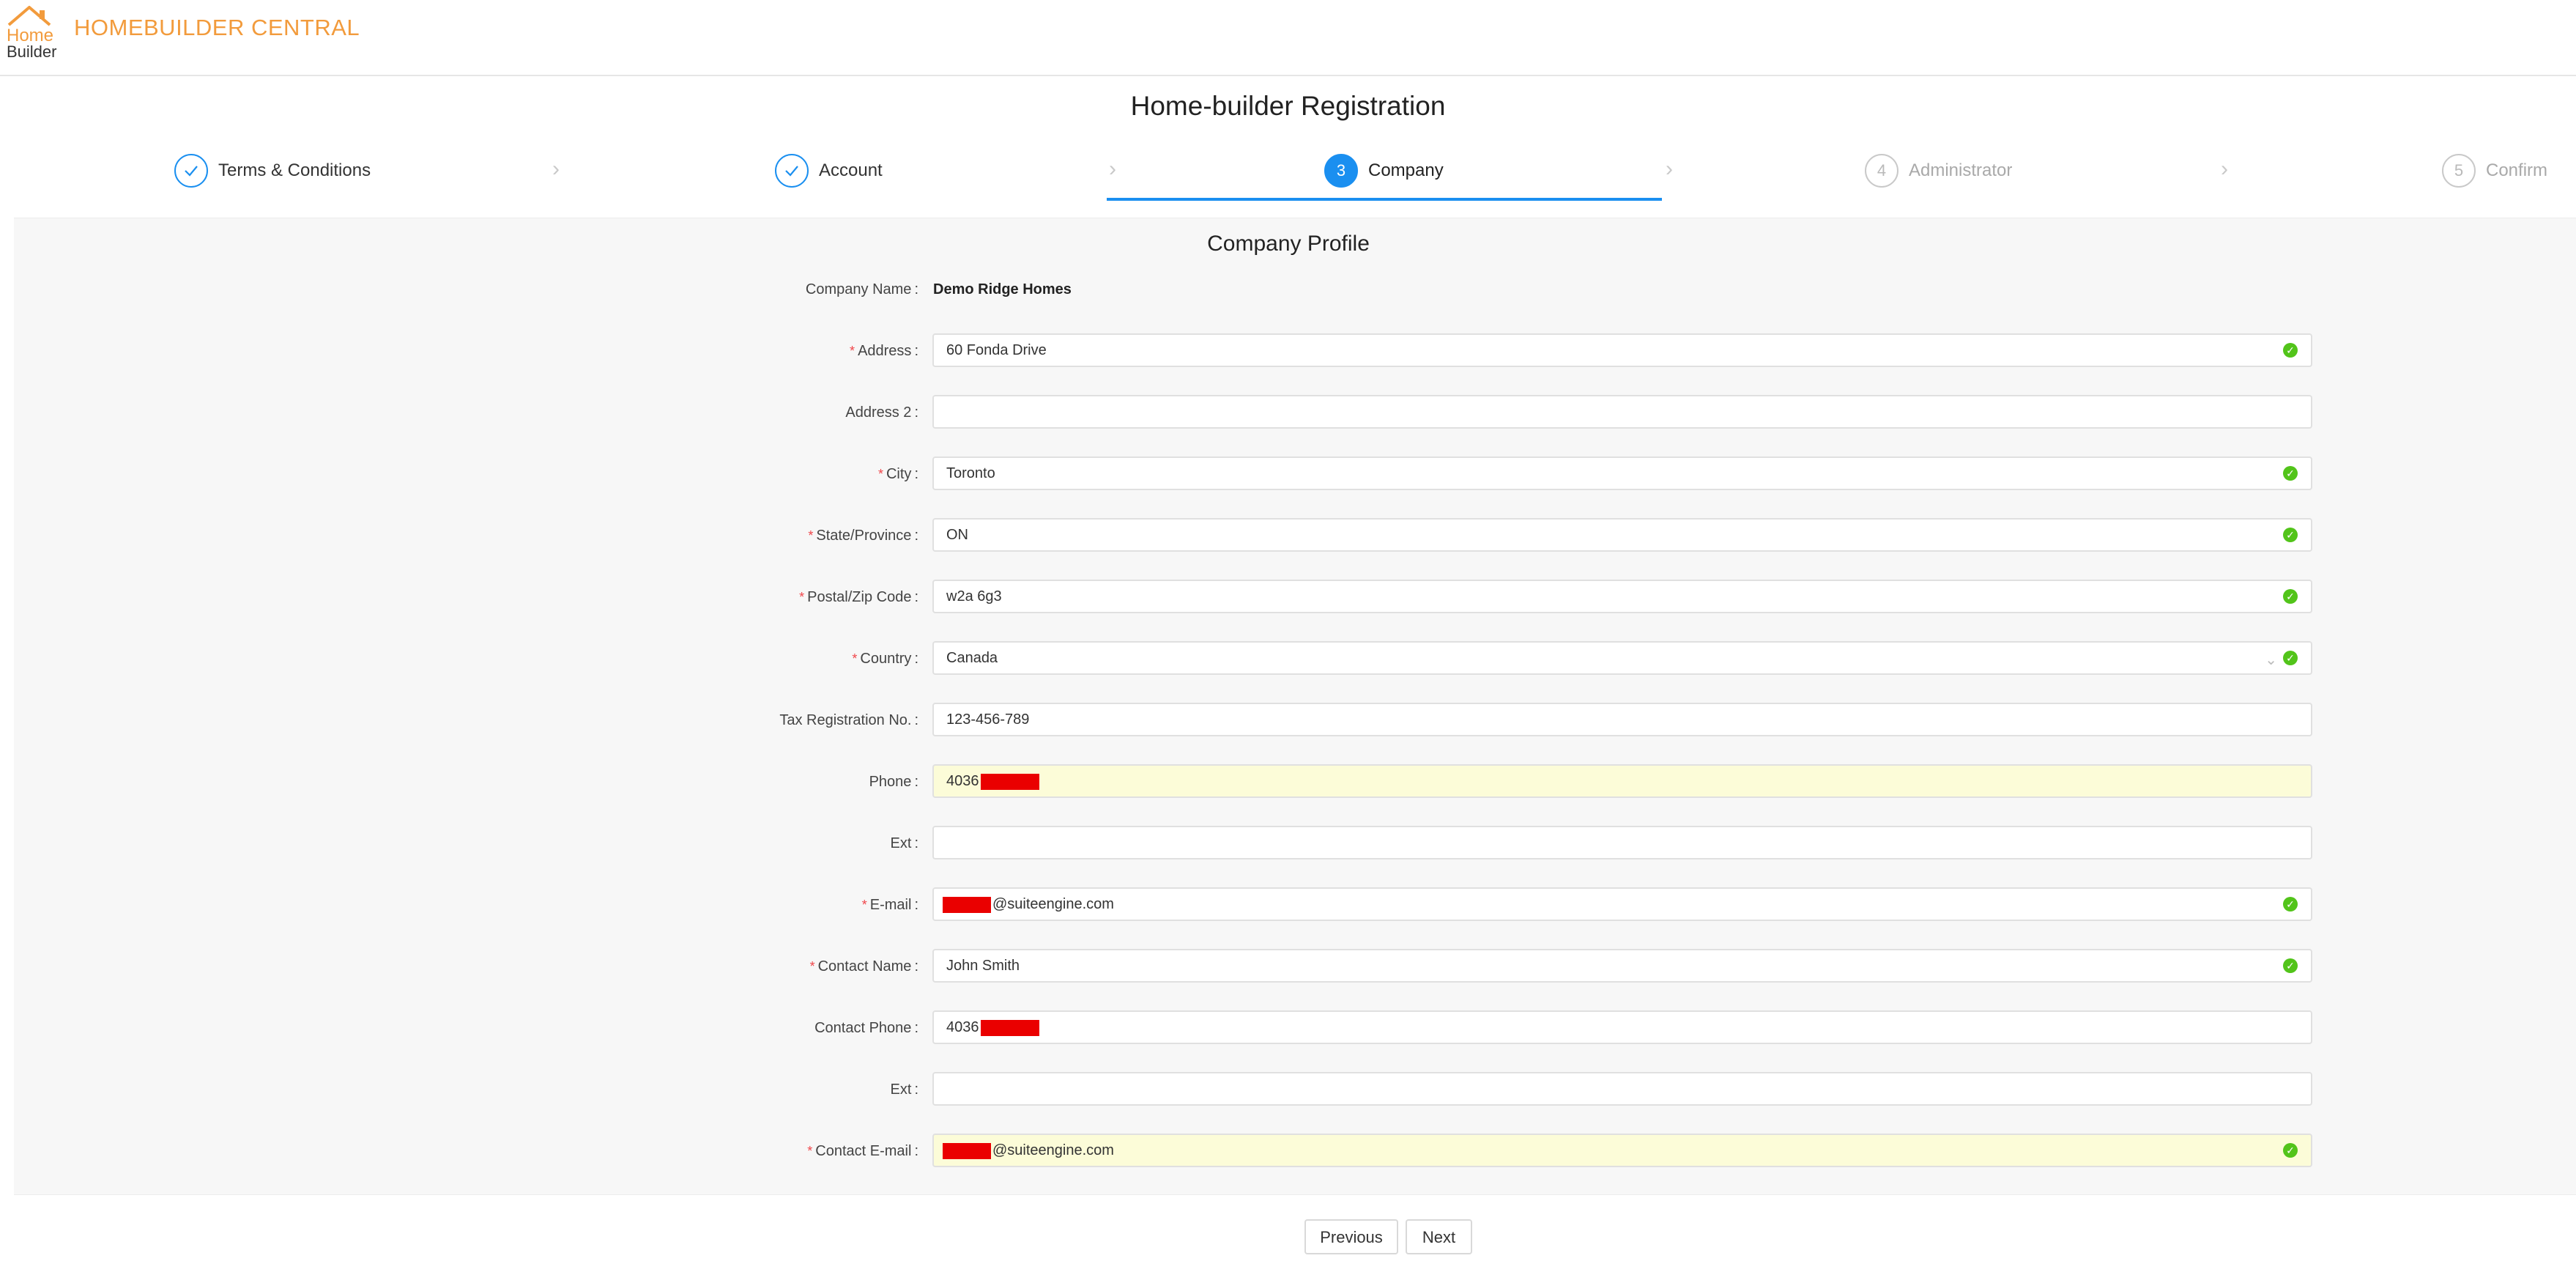 The height and width of the screenshot is (1272, 2576). What do you see at coordinates (858, 289) in the screenshot?
I see `field-label: Company Name` at bounding box center [858, 289].